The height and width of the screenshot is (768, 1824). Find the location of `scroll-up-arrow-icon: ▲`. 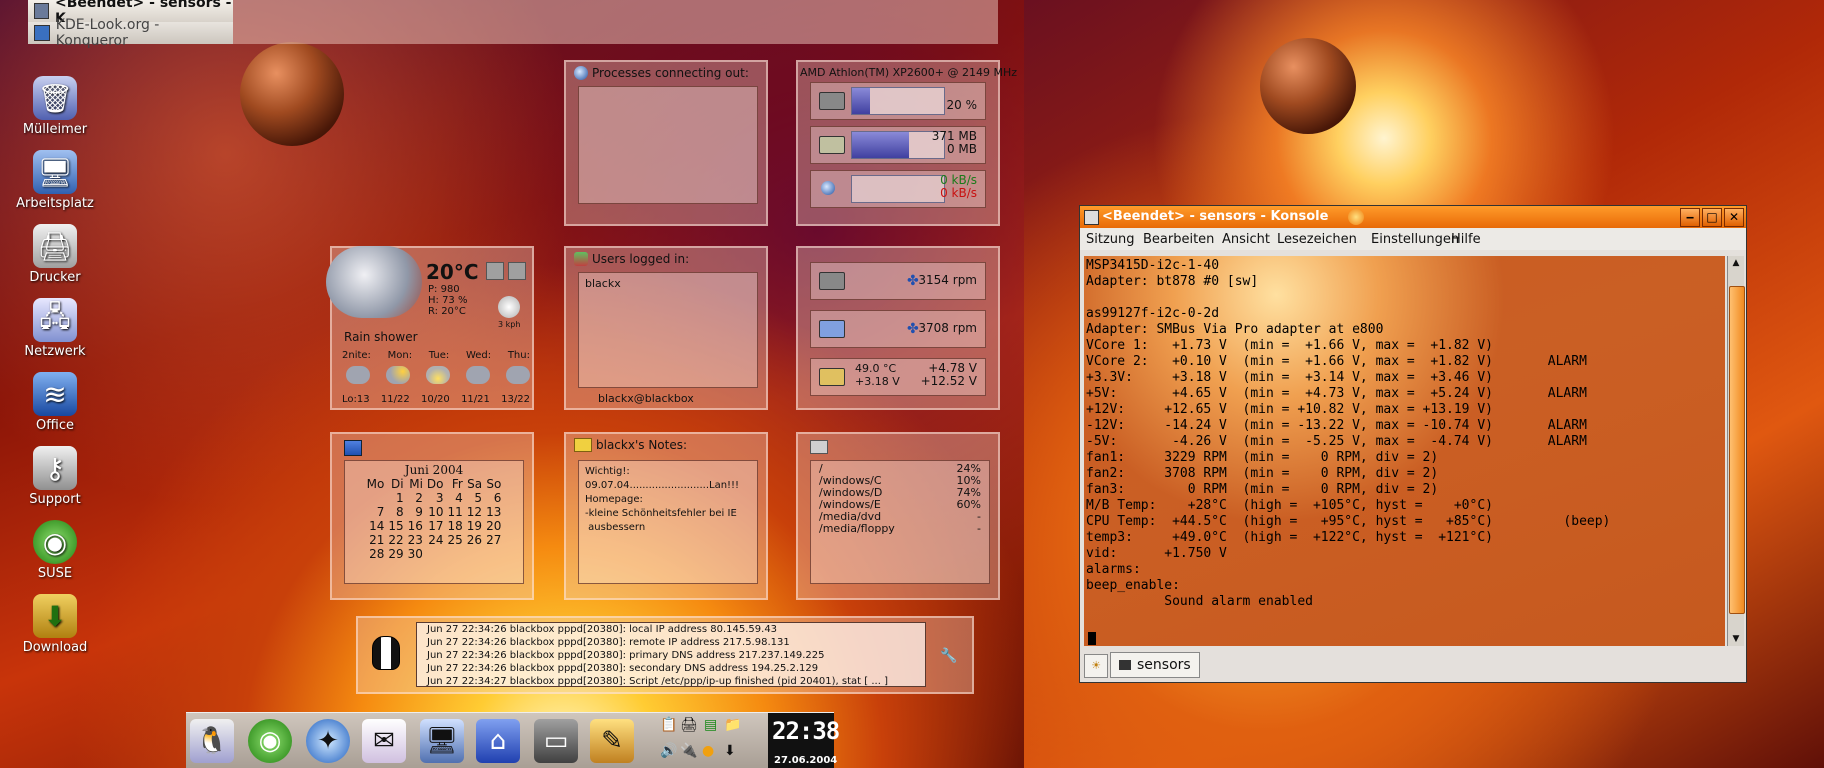

scroll-up-arrow-icon: ▲ is located at coordinates (1736, 263).